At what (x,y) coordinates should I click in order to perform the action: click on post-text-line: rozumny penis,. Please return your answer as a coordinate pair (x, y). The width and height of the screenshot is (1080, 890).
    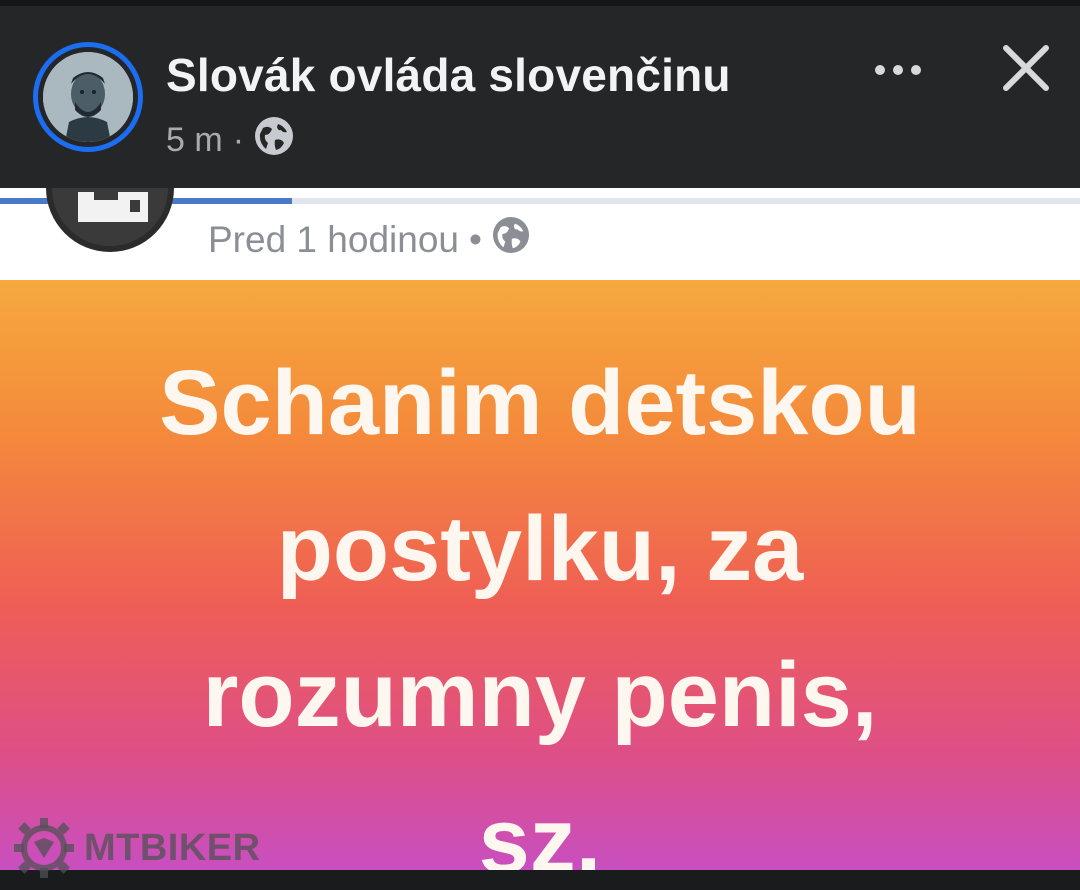
    Looking at the image, I should click on (540, 695).